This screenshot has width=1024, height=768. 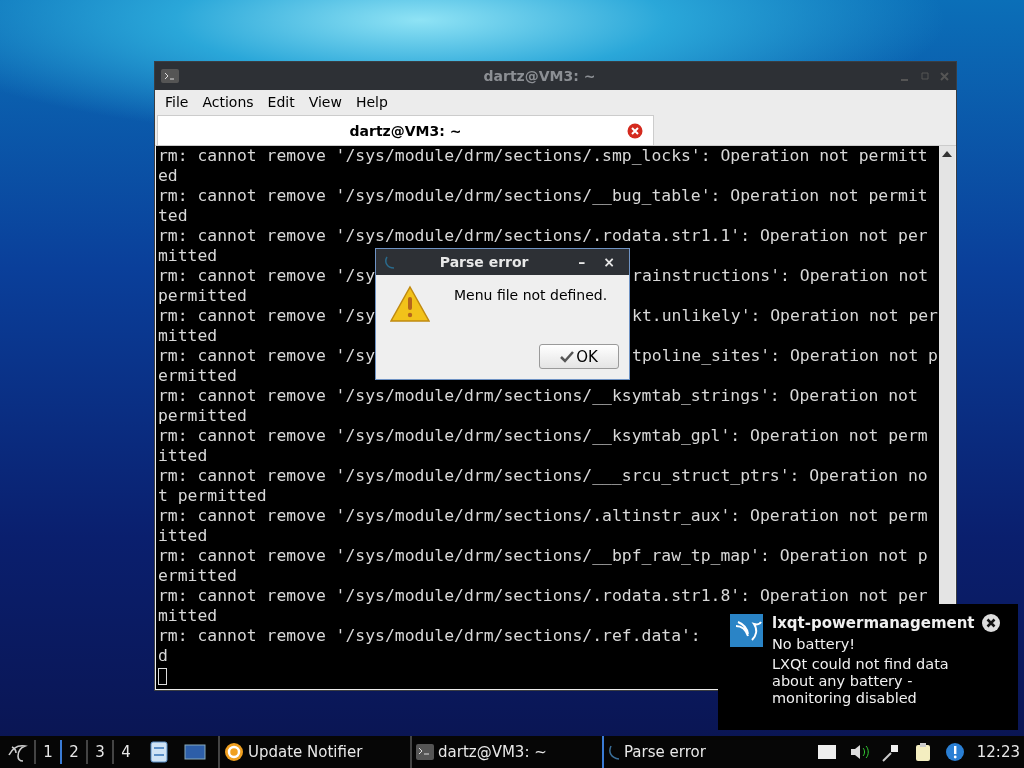 I want to click on menu-item: Help, so click(x=371, y=101).